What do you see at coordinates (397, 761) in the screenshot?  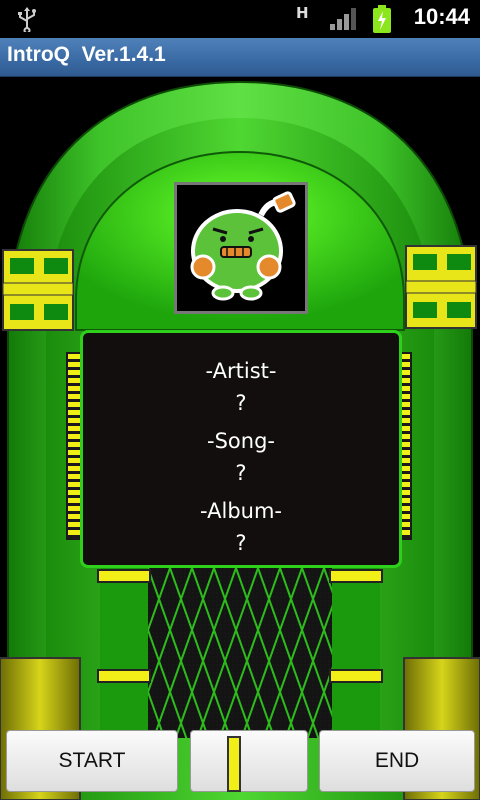 I see `end-button: END` at bounding box center [397, 761].